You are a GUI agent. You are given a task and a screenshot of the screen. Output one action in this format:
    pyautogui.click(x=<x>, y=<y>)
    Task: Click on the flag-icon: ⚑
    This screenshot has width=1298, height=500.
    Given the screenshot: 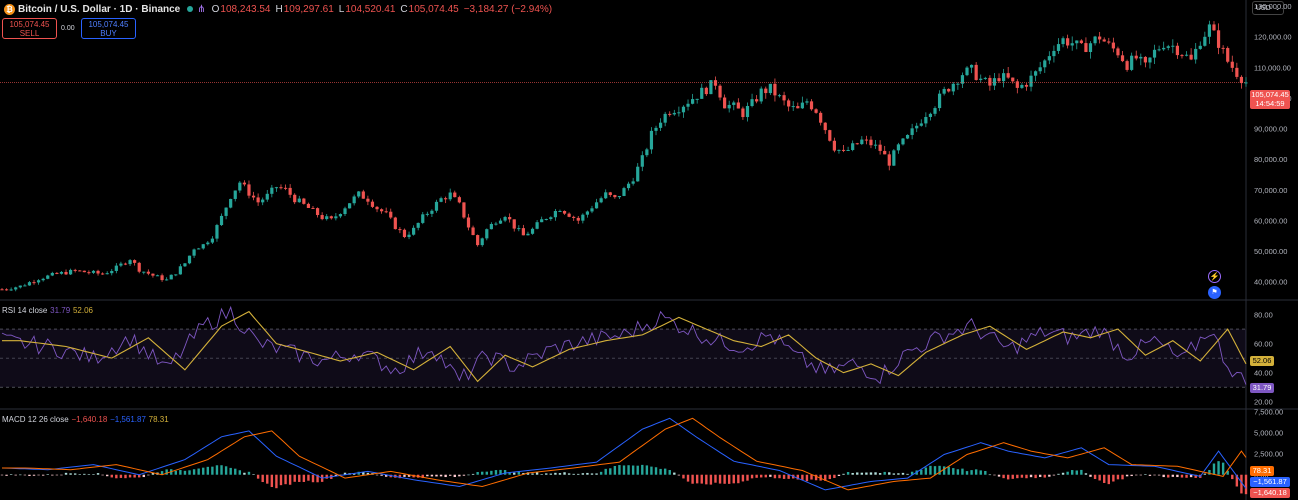 What is the action you would take?
    pyautogui.click(x=1214, y=292)
    